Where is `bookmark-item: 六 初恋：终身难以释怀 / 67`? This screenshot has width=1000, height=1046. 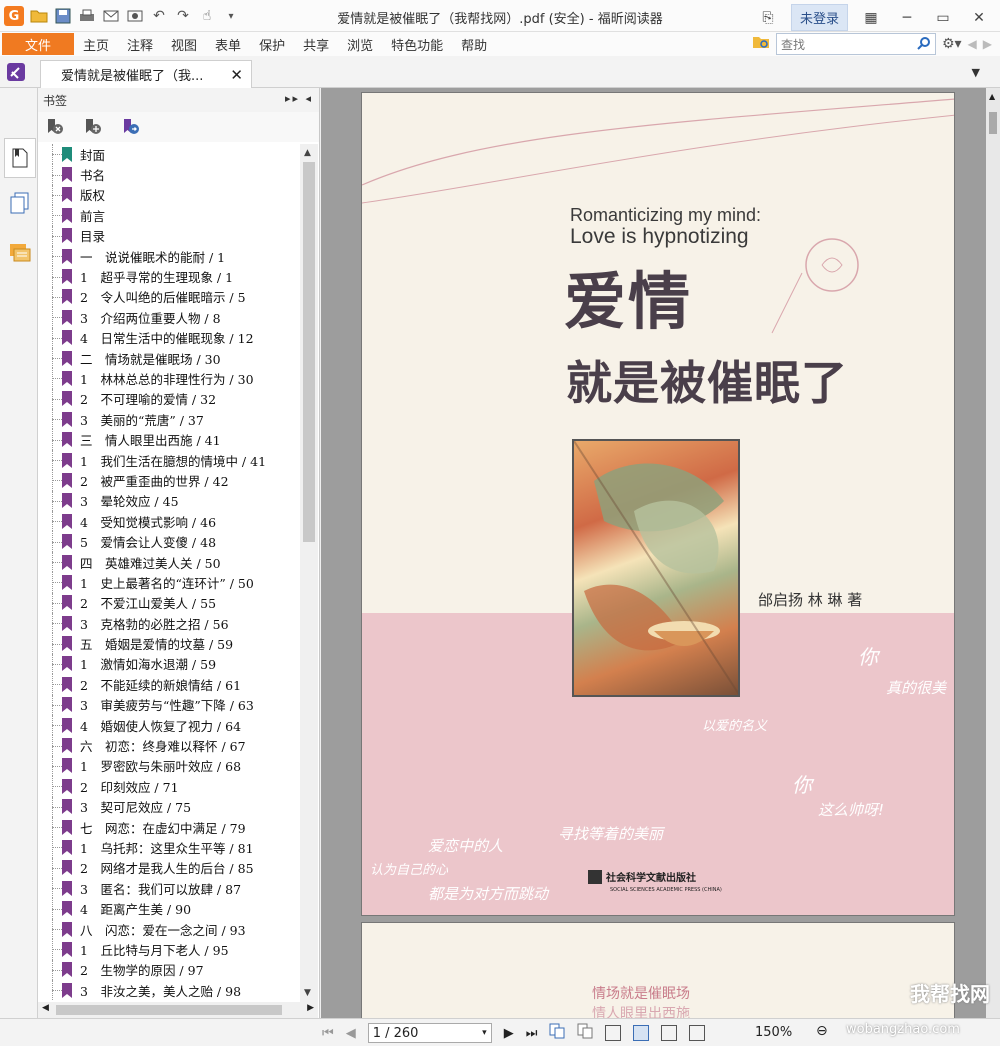 bookmark-item: 六 初恋：终身难以释怀 / 67 is located at coordinates (169, 745).